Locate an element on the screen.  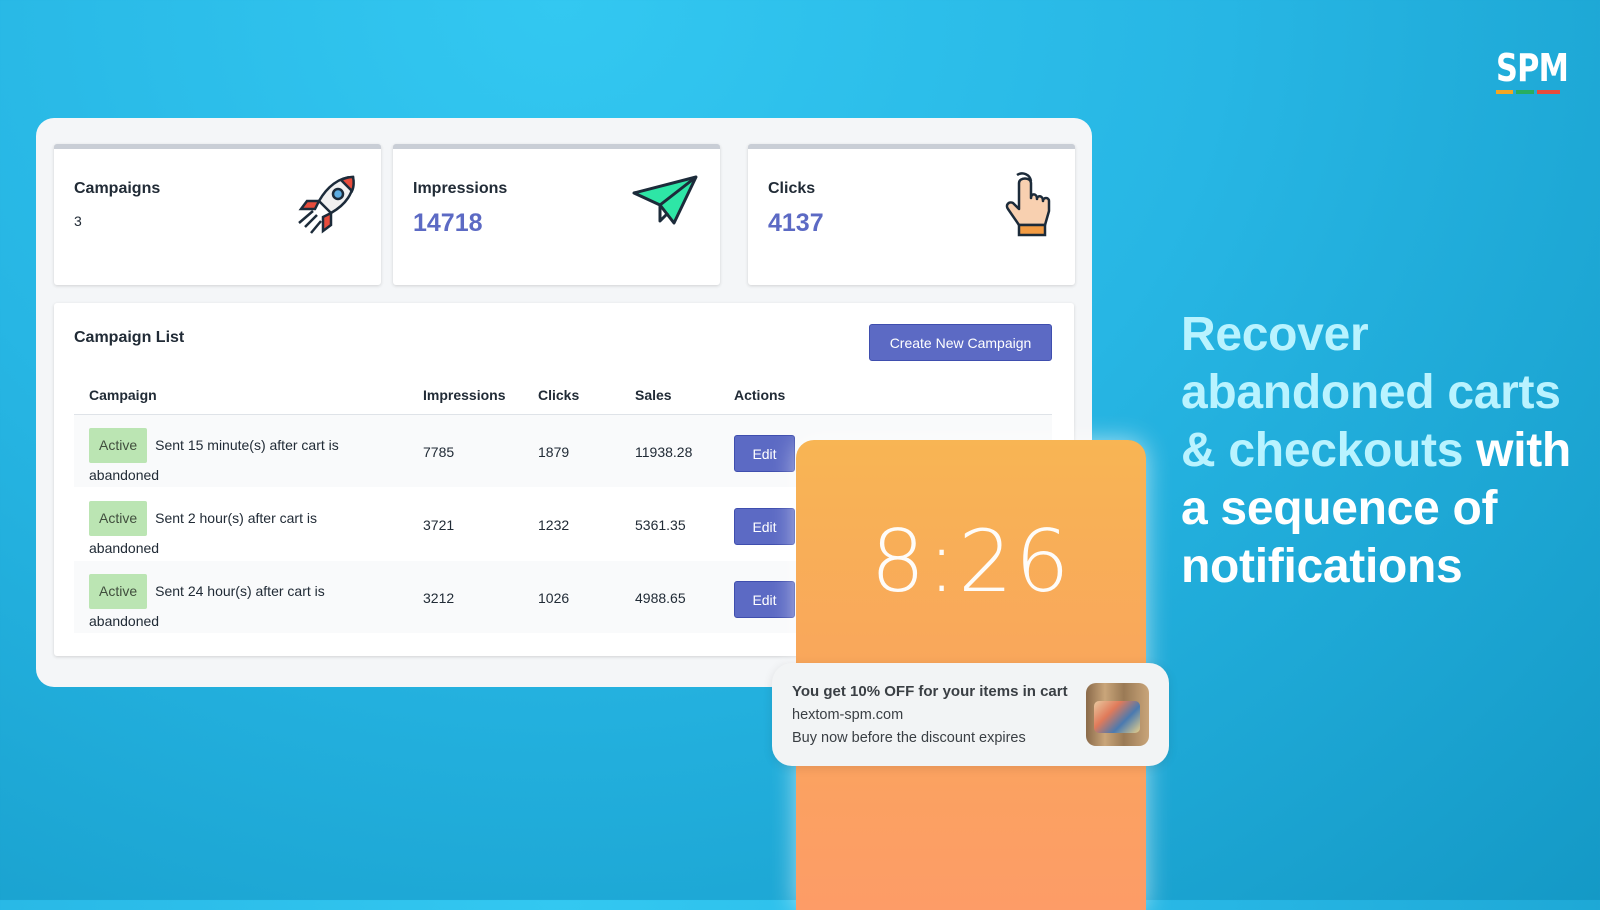
logo-text: SPM is located at coordinates (1532, 68).